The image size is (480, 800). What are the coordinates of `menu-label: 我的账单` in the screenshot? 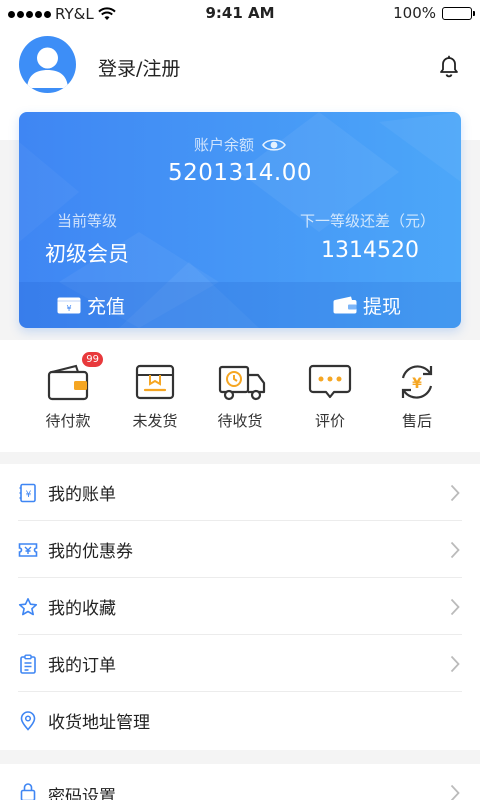 It's located at (82, 495).